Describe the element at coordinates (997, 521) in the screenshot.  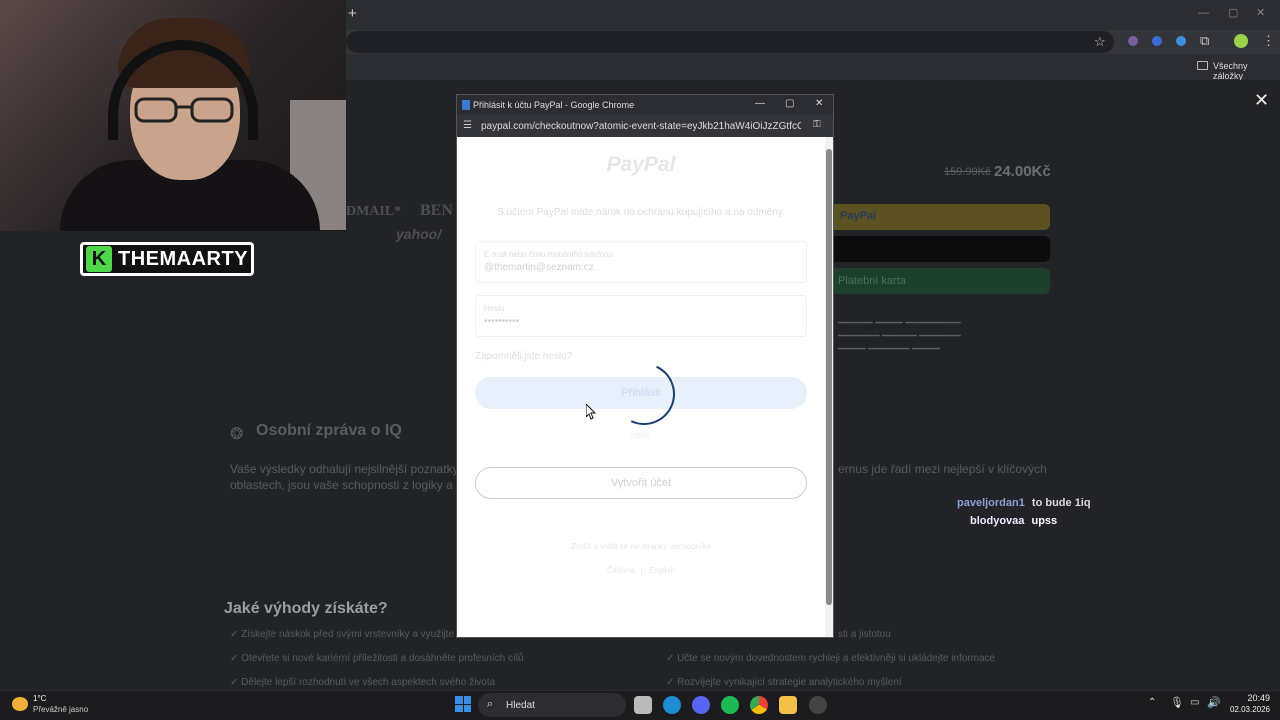
I see `chat-username: blodyovaa` at that location.